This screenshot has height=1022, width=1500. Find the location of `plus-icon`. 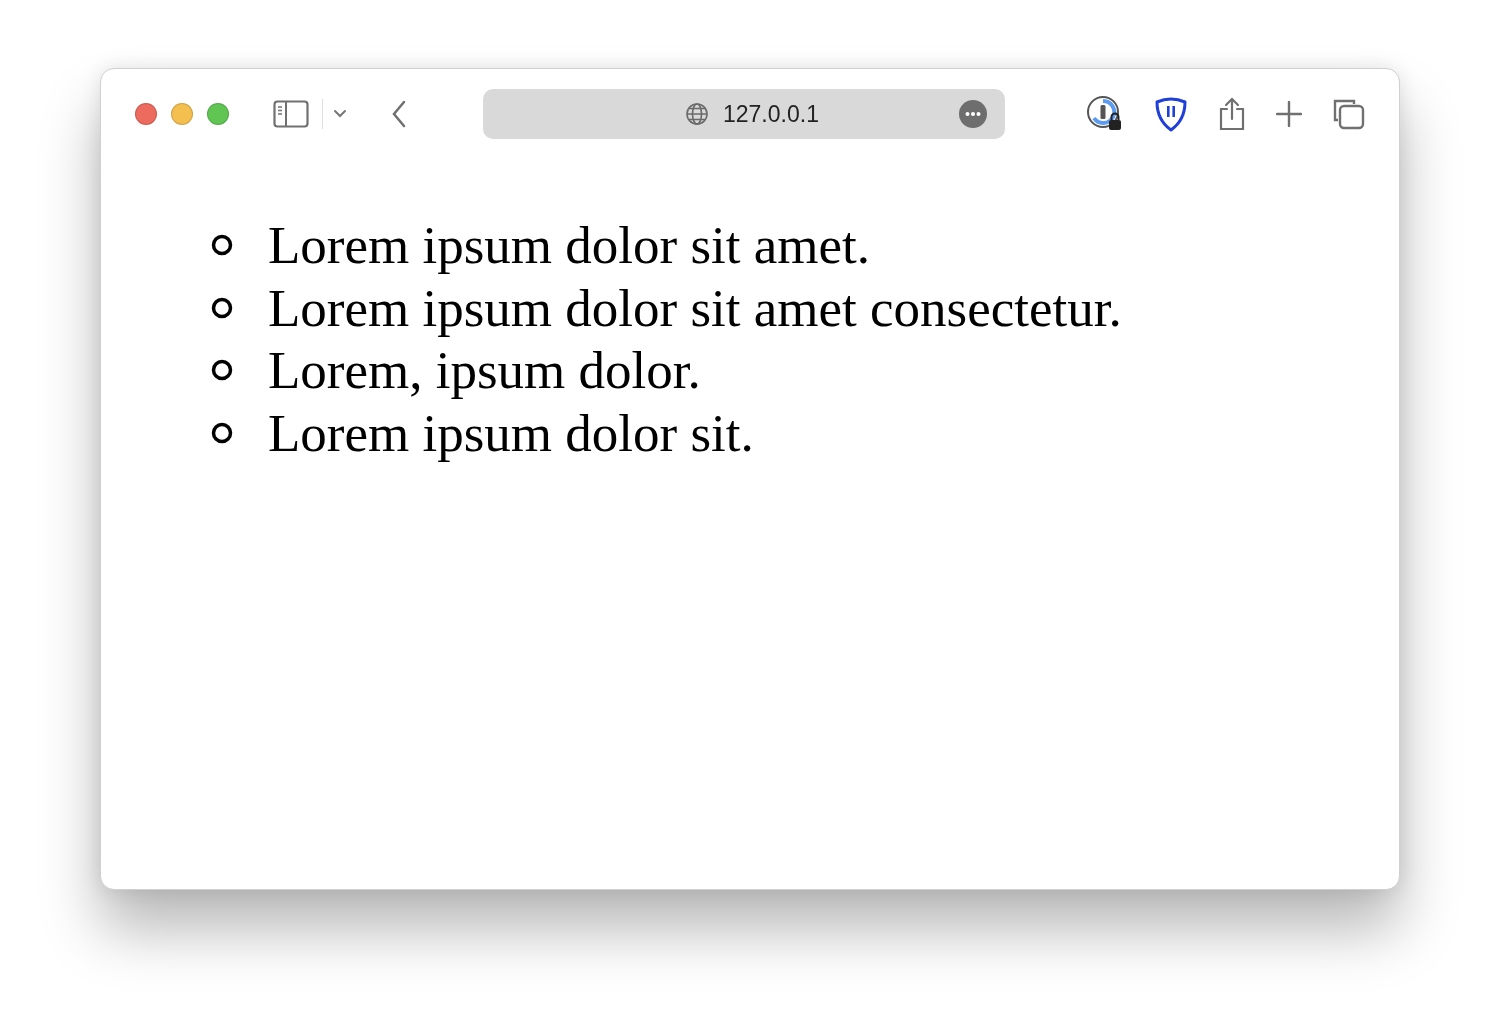

plus-icon is located at coordinates (1289, 114).